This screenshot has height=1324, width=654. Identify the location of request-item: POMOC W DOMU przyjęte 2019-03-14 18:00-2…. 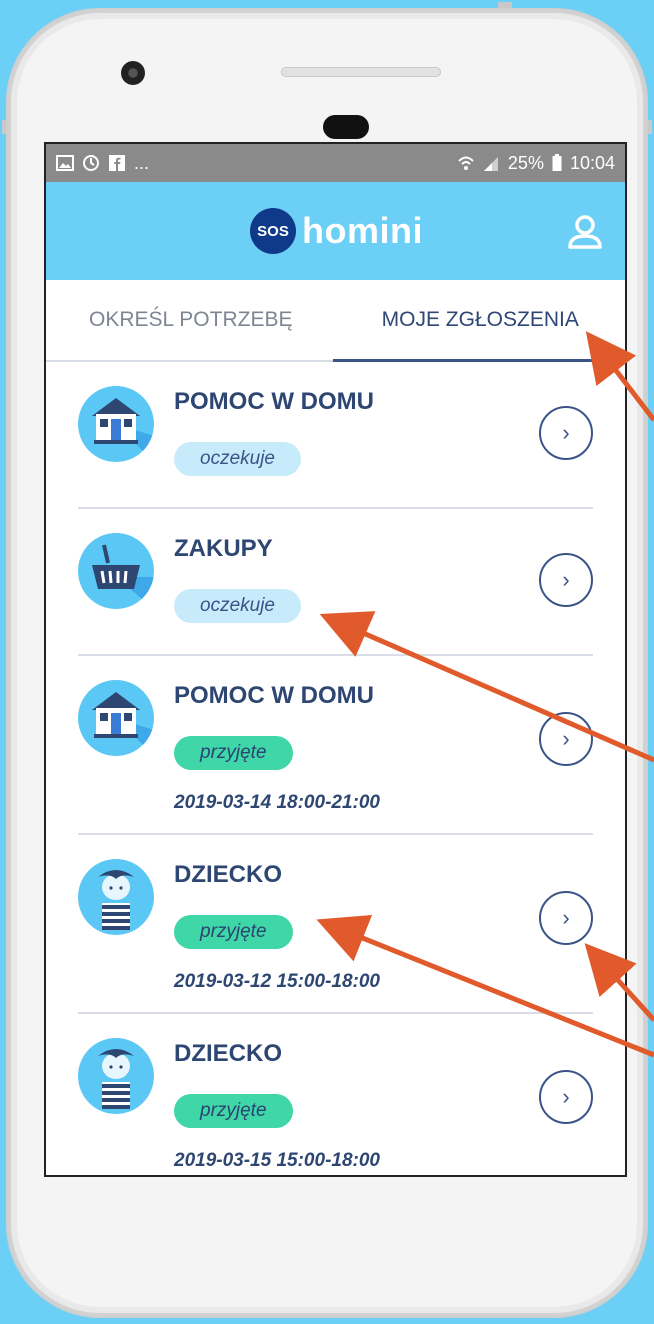
(335, 745).